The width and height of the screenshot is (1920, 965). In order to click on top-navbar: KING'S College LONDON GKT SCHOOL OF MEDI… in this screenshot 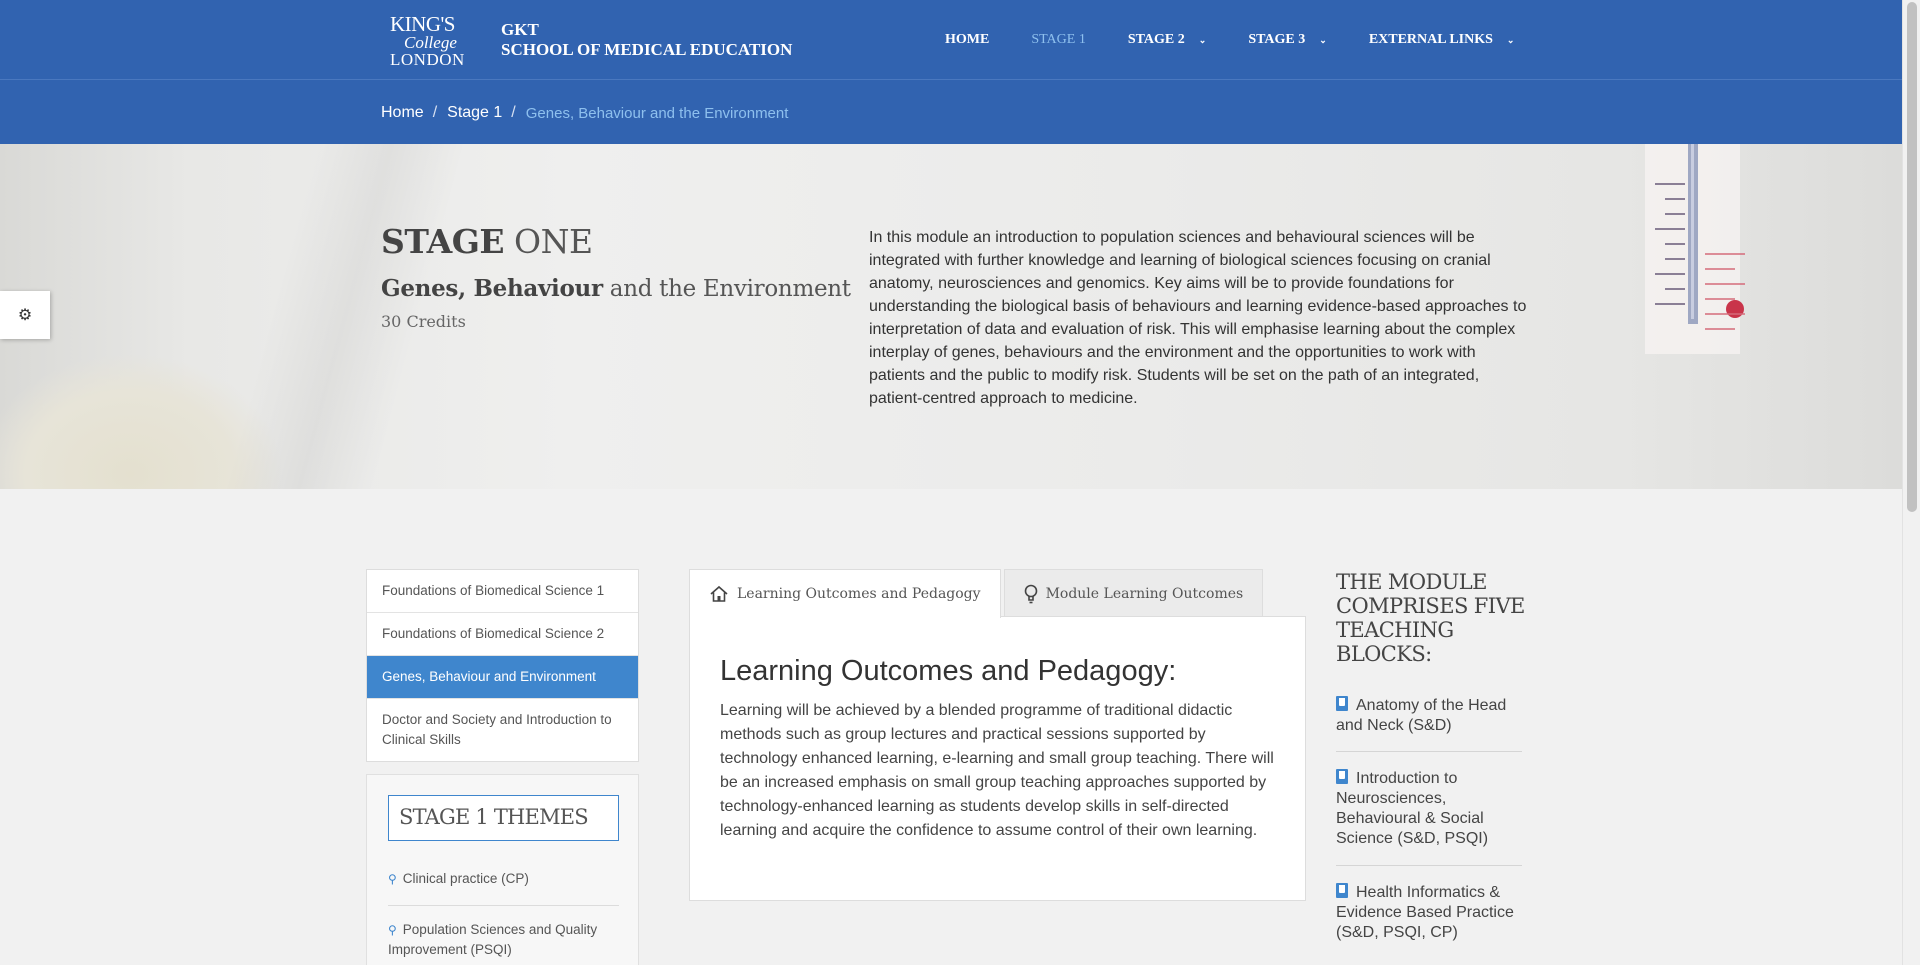, I will do `click(951, 40)`.